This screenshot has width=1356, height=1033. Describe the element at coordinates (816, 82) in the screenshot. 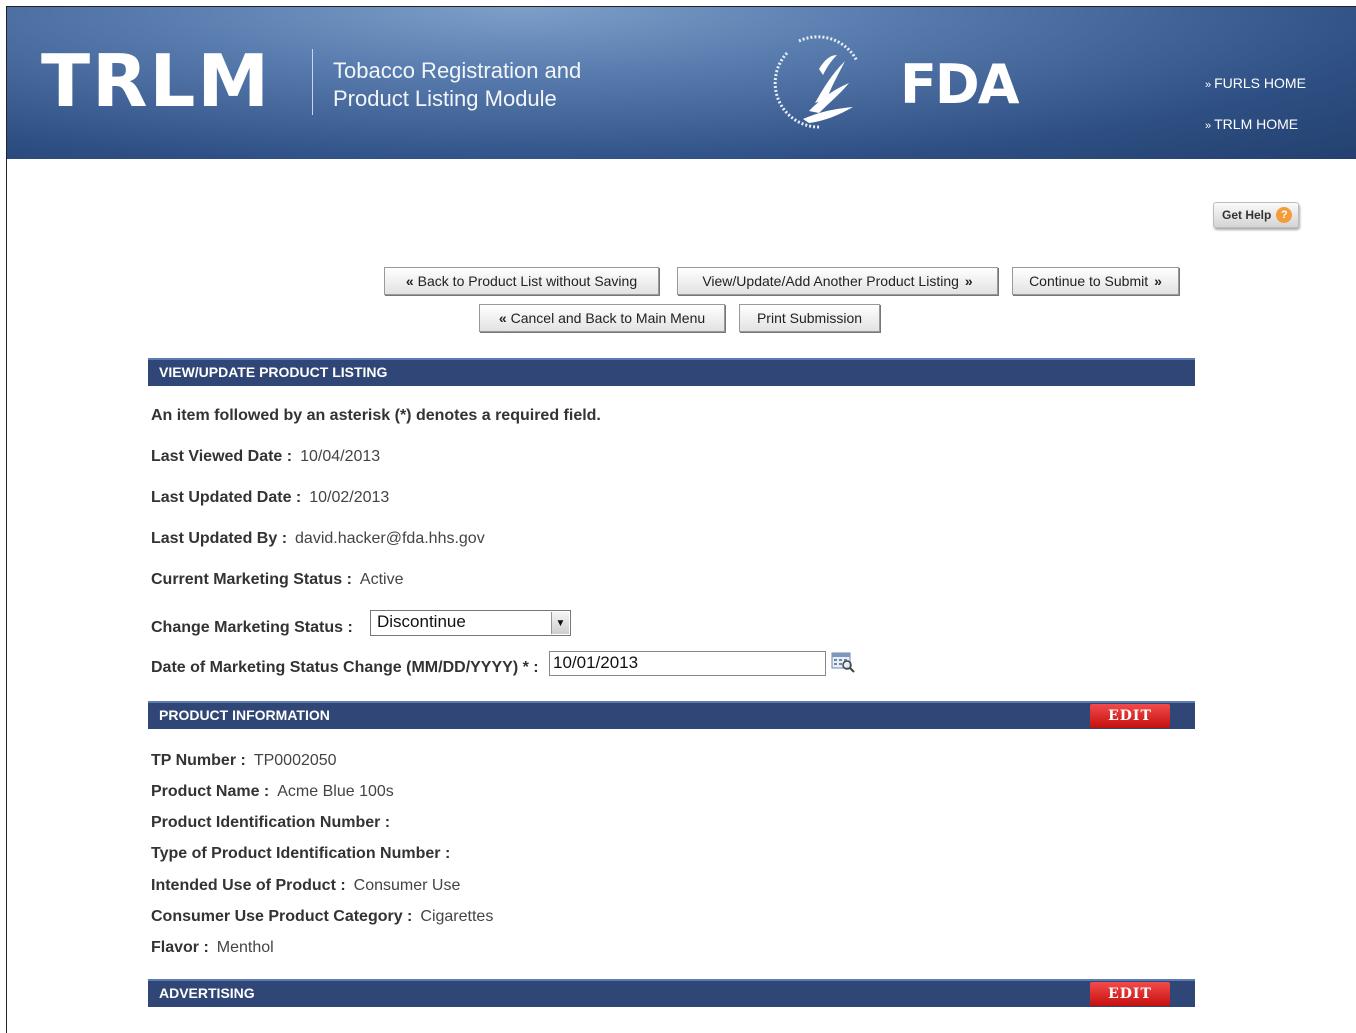

I see `hhs-seal-icon` at that location.